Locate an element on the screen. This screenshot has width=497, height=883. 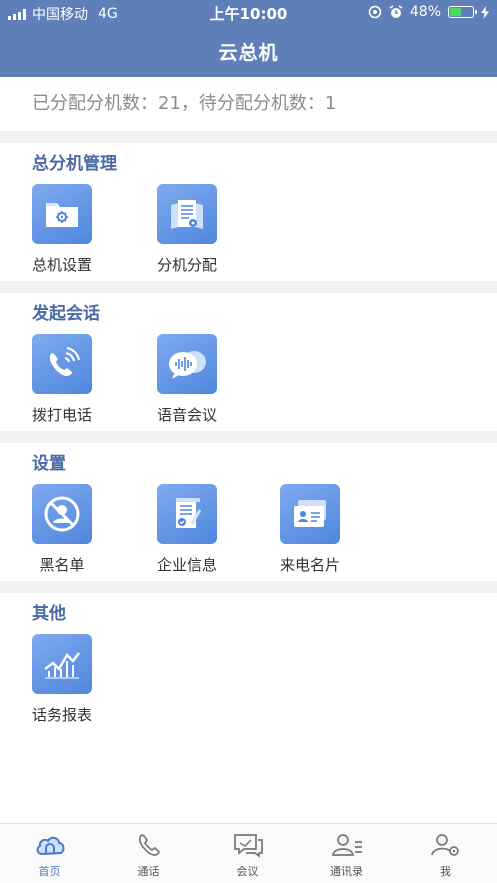
scroll-document-icon is located at coordinates (187, 514).